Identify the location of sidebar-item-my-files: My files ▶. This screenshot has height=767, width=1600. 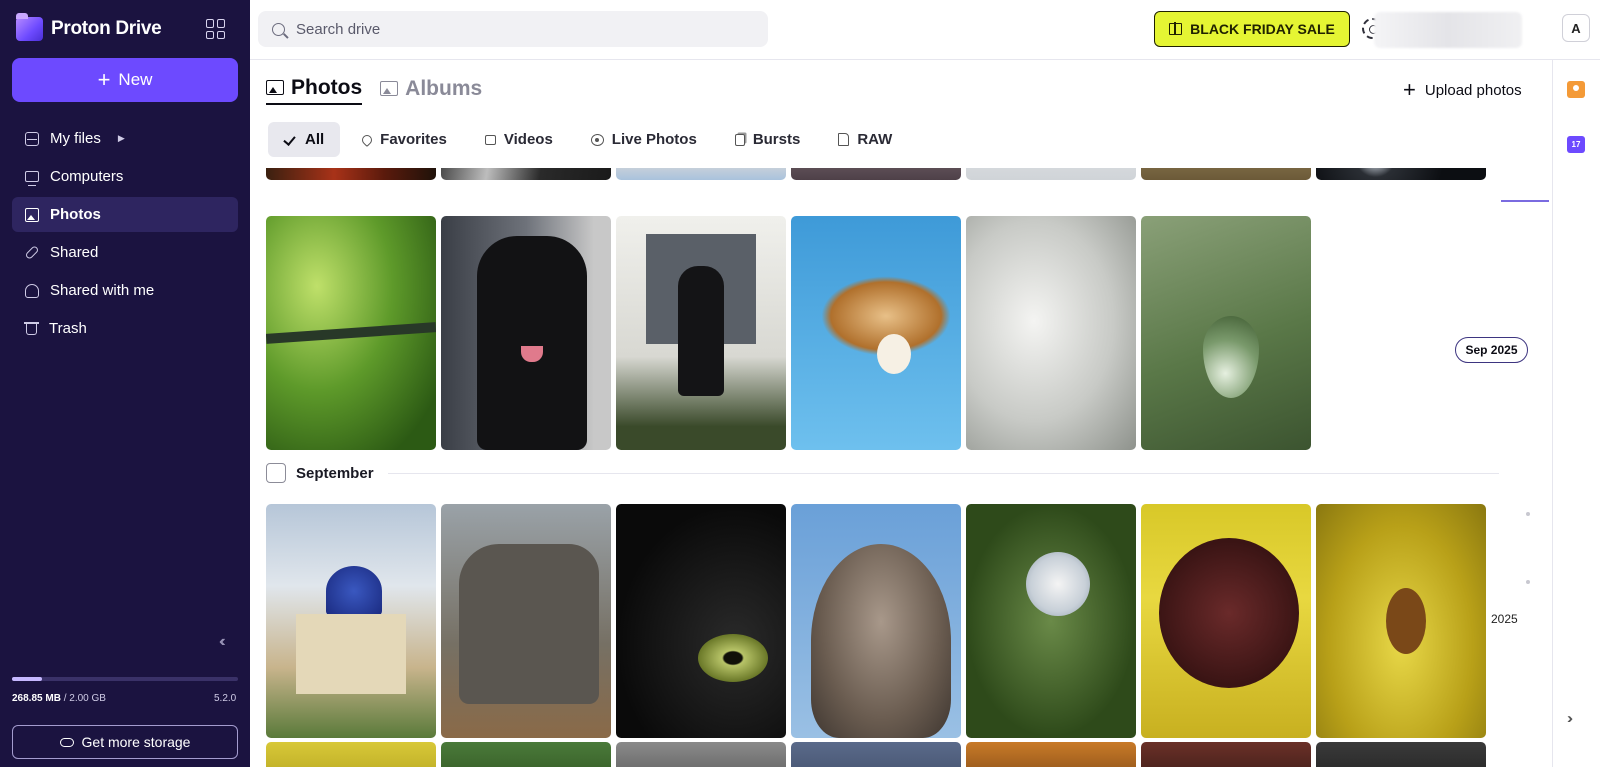
(125, 138).